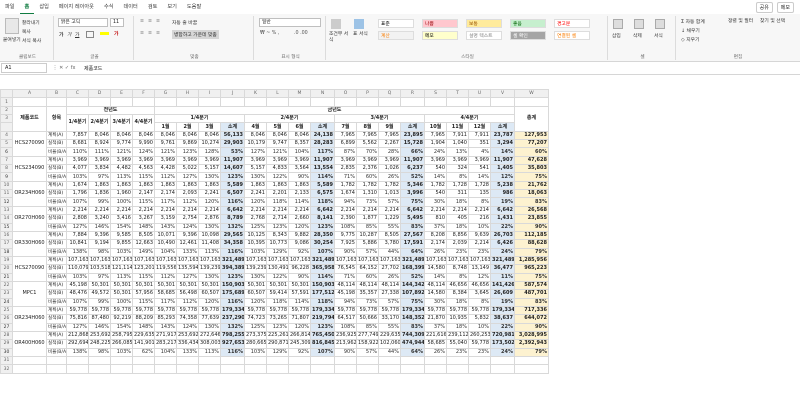 Image resolution: width=800 pixels, height=406 pixels. Describe the element at coordinates (143, 202) in the screenshot. I see `data-cell: 115%` at that location.